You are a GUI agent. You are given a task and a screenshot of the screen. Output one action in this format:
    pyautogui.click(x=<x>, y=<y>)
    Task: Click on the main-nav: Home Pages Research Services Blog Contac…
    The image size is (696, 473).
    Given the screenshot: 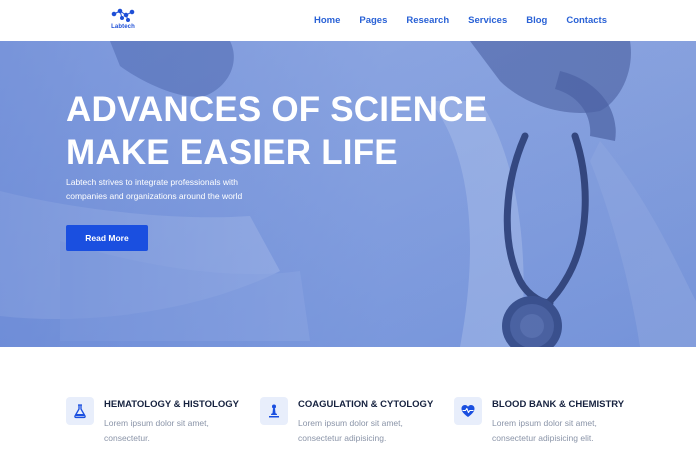 What is the action you would take?
    pyautogui.click(x=460, y=20)
    